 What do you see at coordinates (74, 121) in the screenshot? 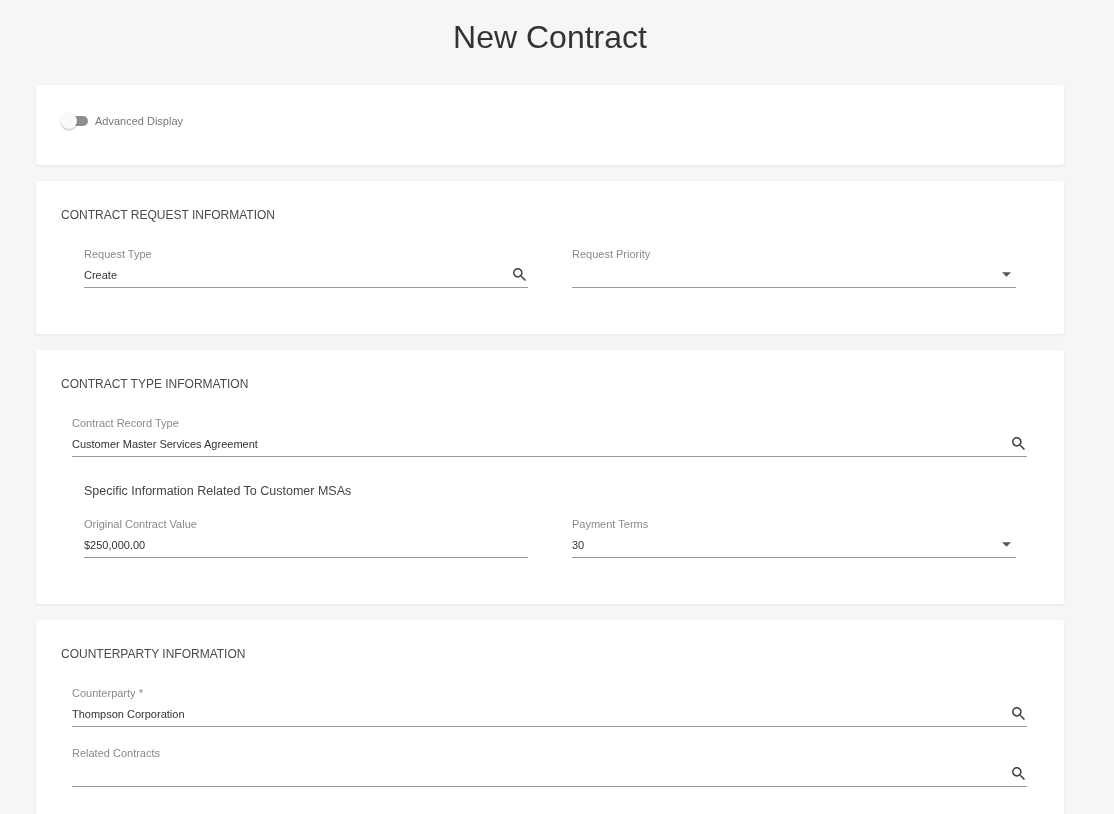
I see `toggle-switch` at bounding box center [74, 121].